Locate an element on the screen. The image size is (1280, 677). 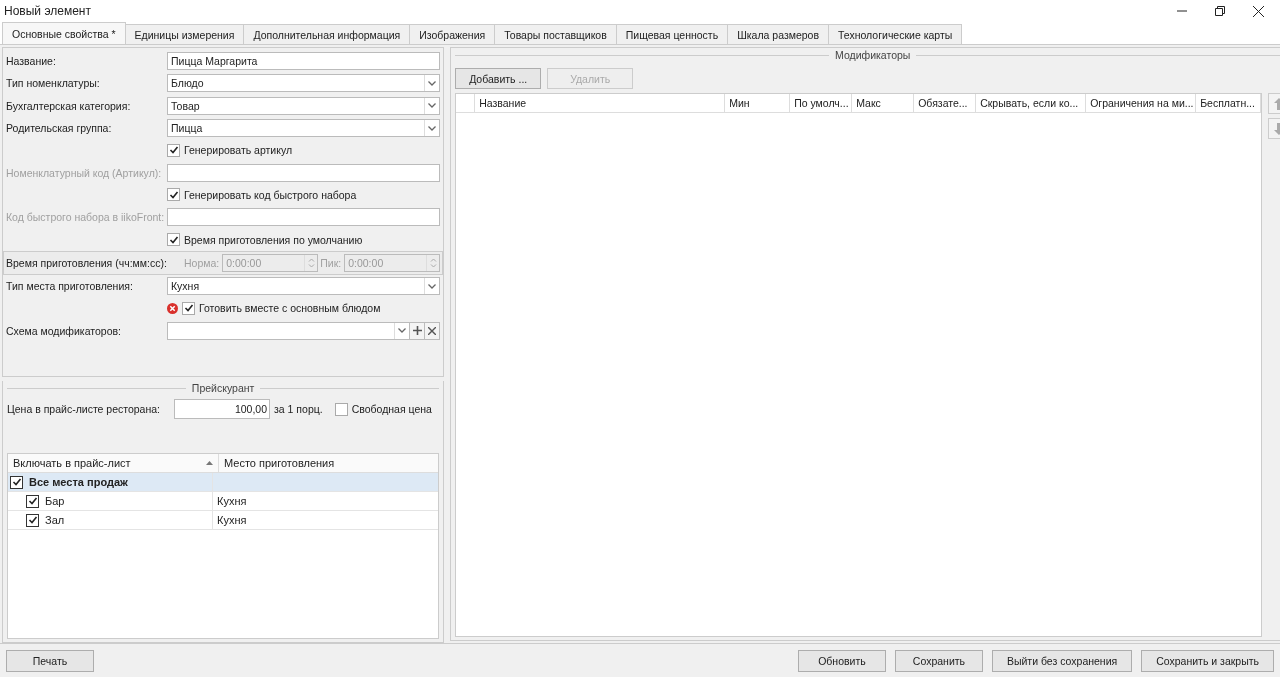
column-header: Макс is located at coordinates (883, 103).